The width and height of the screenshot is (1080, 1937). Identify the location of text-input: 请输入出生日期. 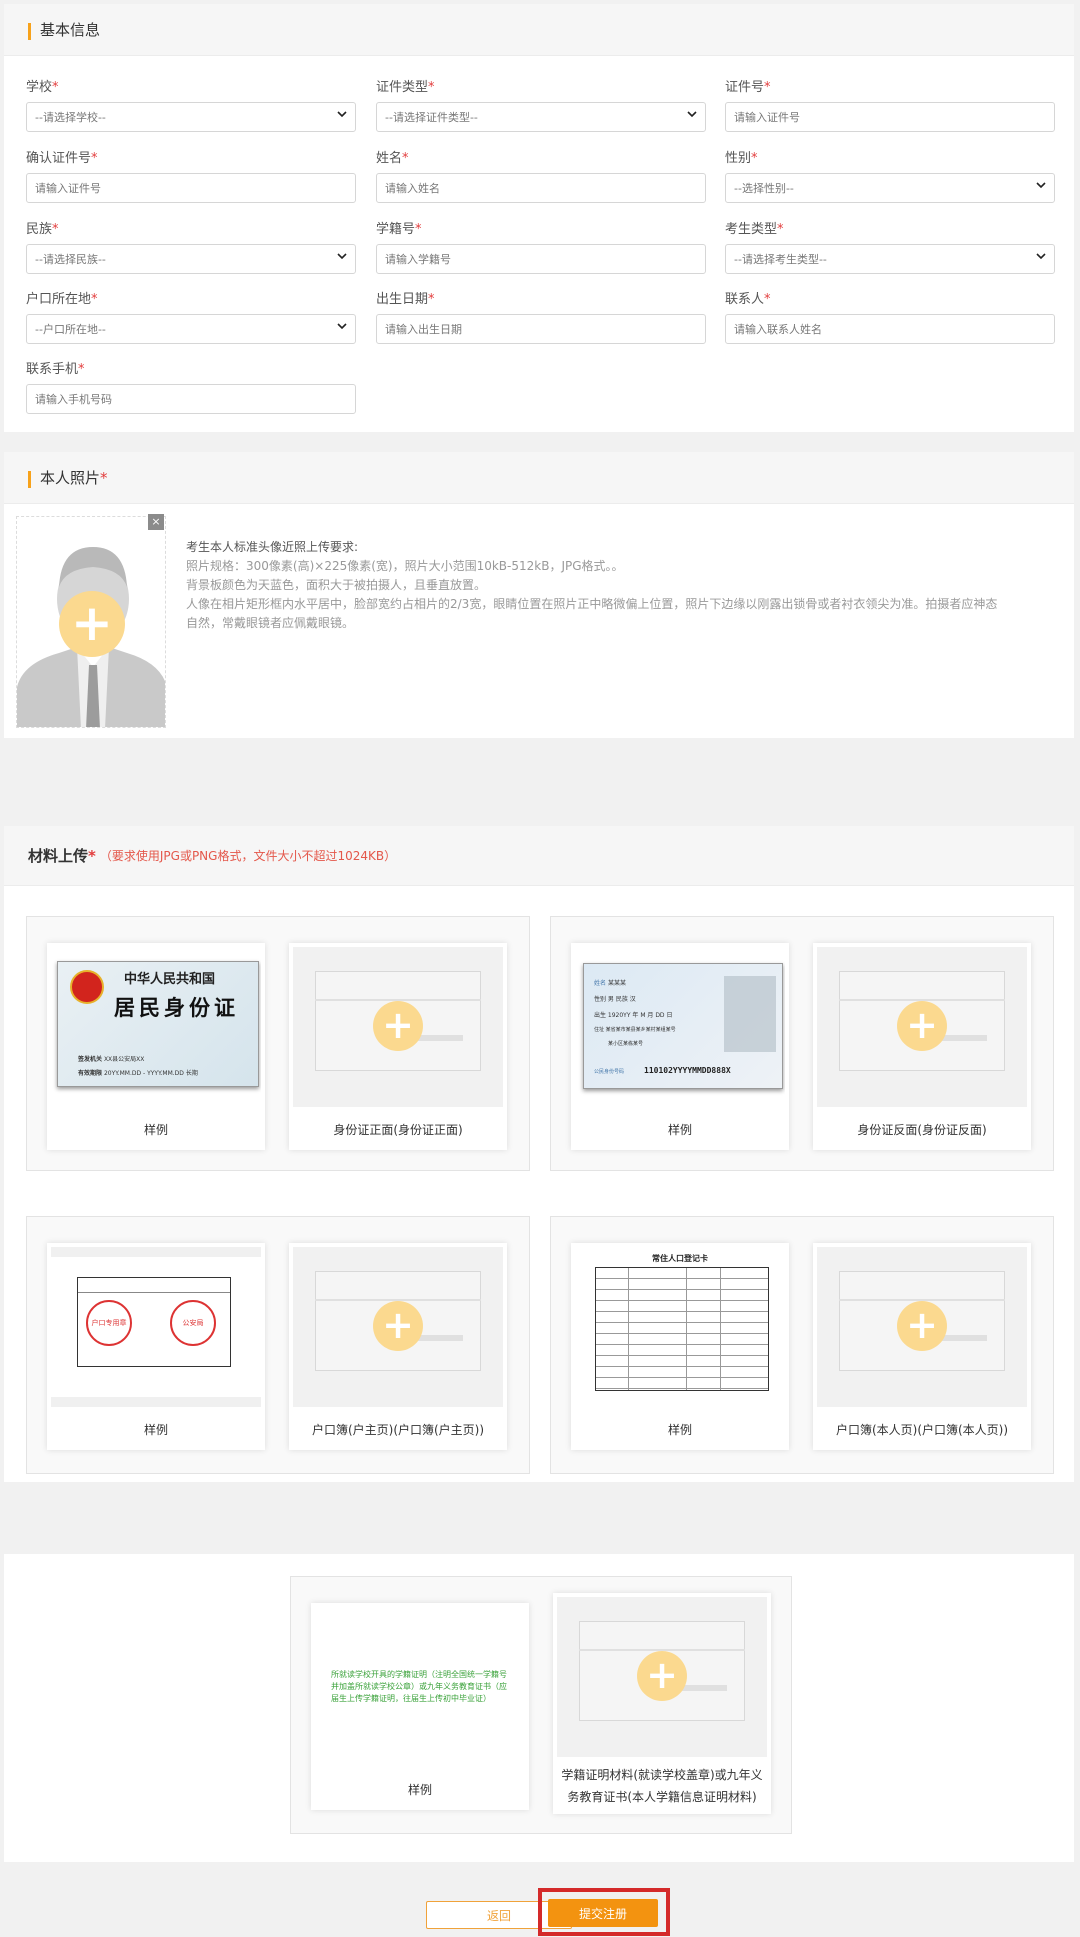
(541, 329).